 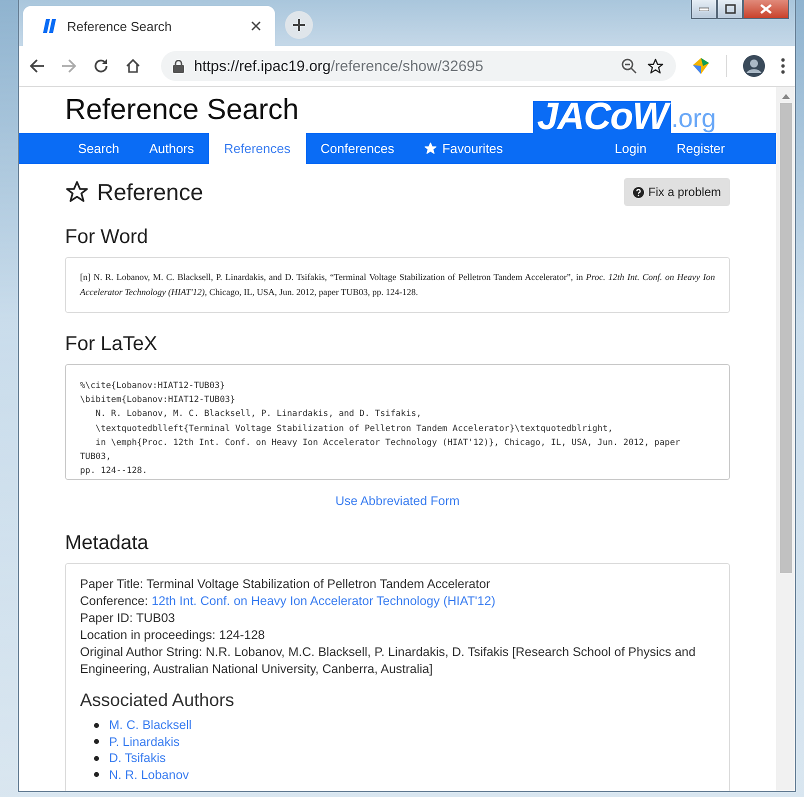 I want to click on author-link: N. R. Lobanov, so click(x=149, y=774).